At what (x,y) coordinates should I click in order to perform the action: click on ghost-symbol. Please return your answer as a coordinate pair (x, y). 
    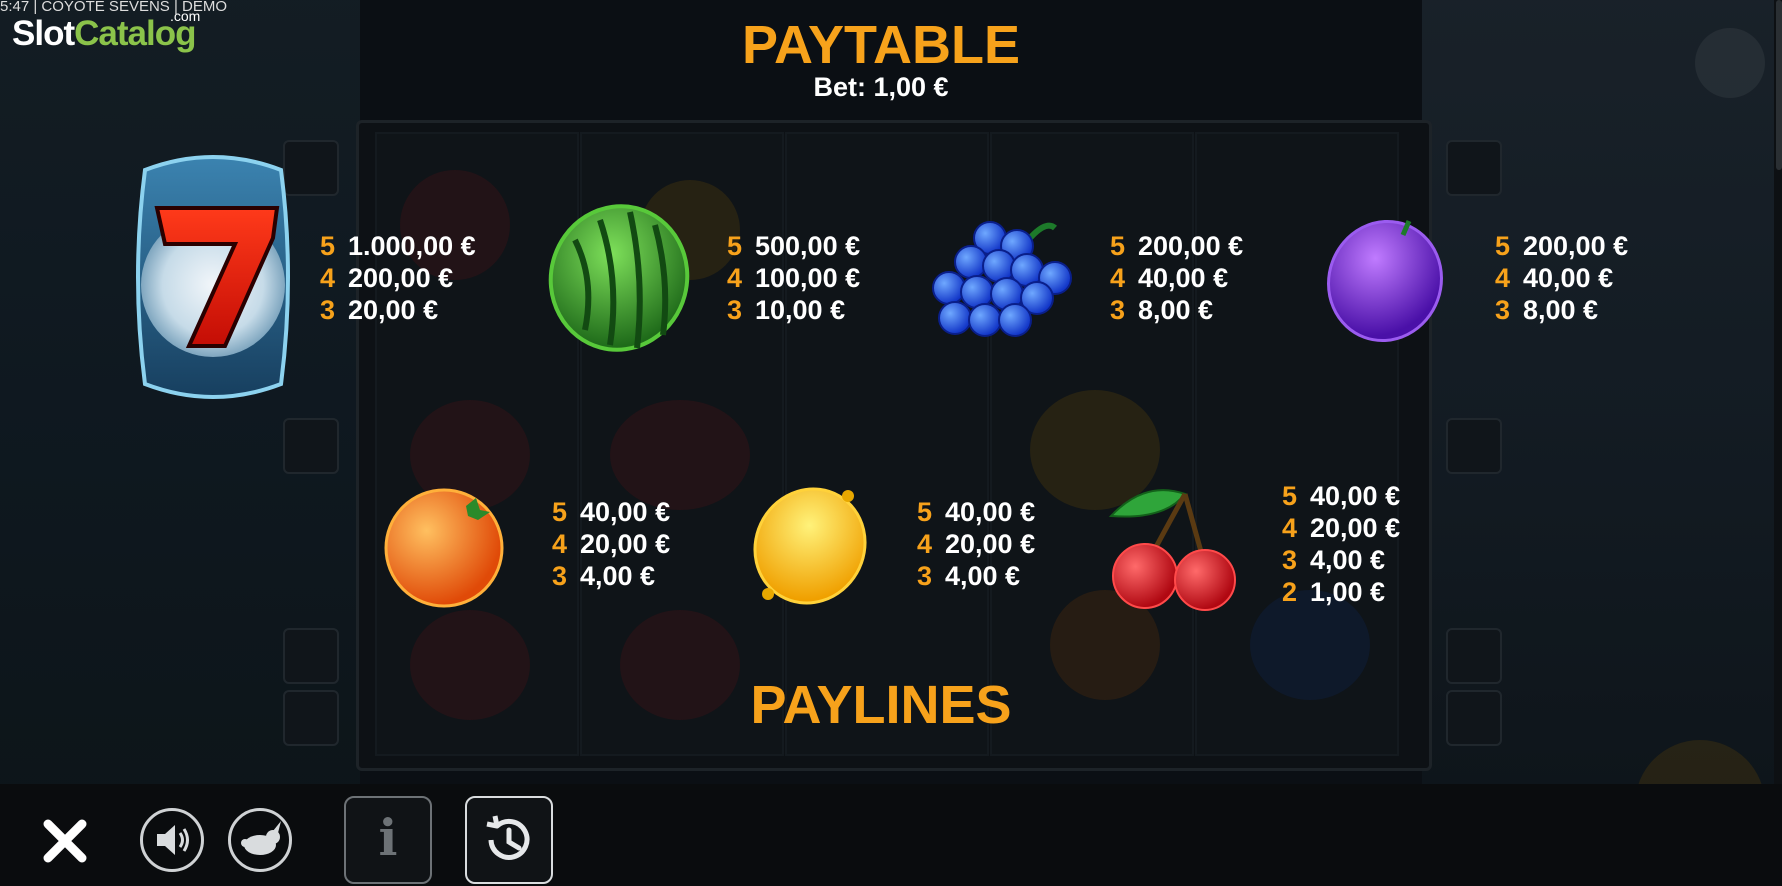
    Looking at the image, I should click on (680, 455).